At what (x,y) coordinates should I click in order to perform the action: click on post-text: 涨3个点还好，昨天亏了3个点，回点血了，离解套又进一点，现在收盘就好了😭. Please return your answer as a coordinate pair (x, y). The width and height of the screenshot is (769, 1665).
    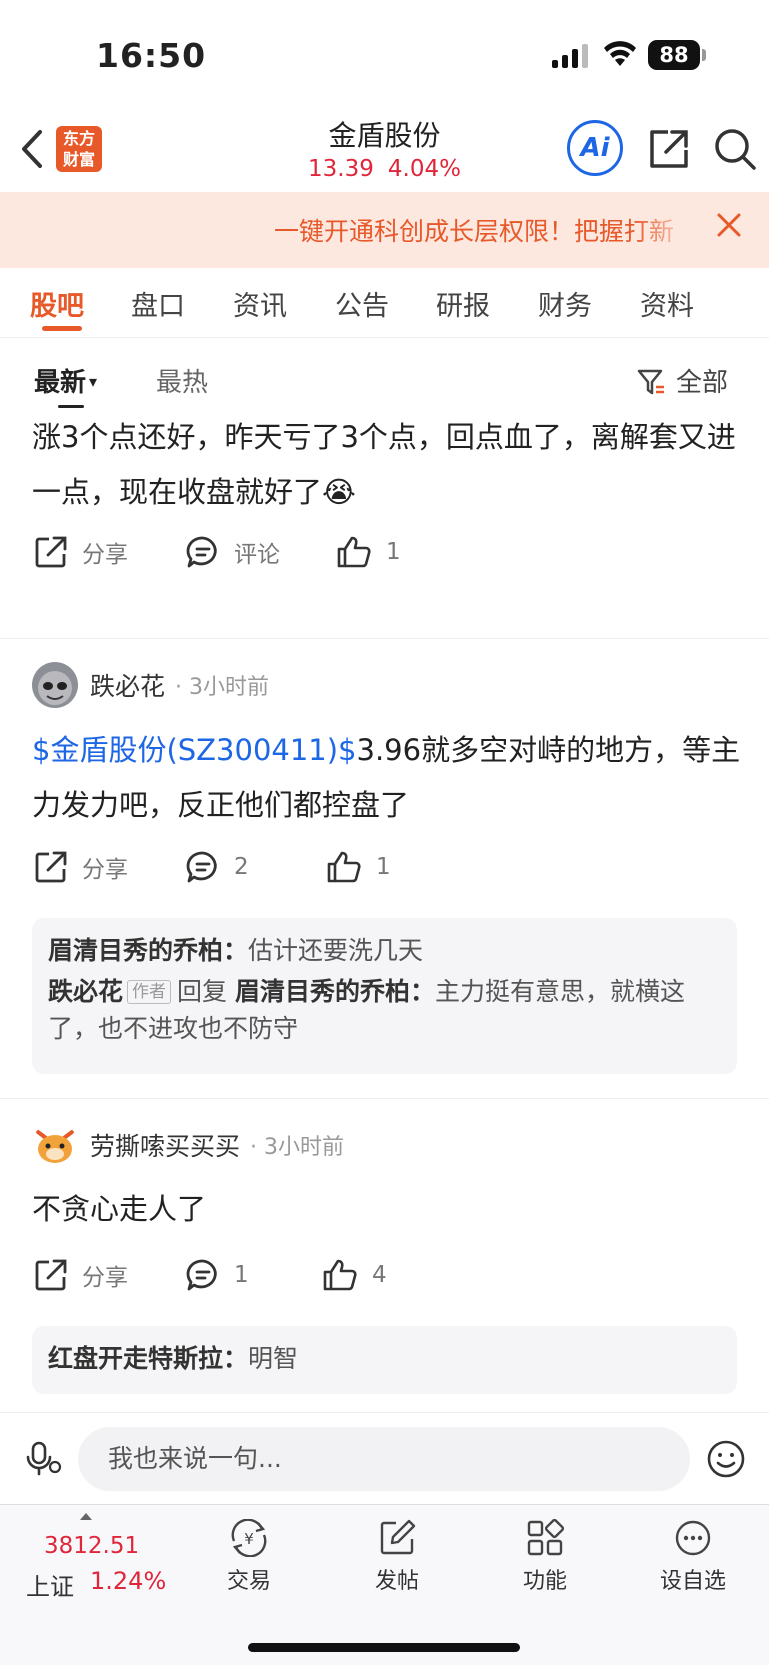
    Looking at the image, I should click on (387, 465).